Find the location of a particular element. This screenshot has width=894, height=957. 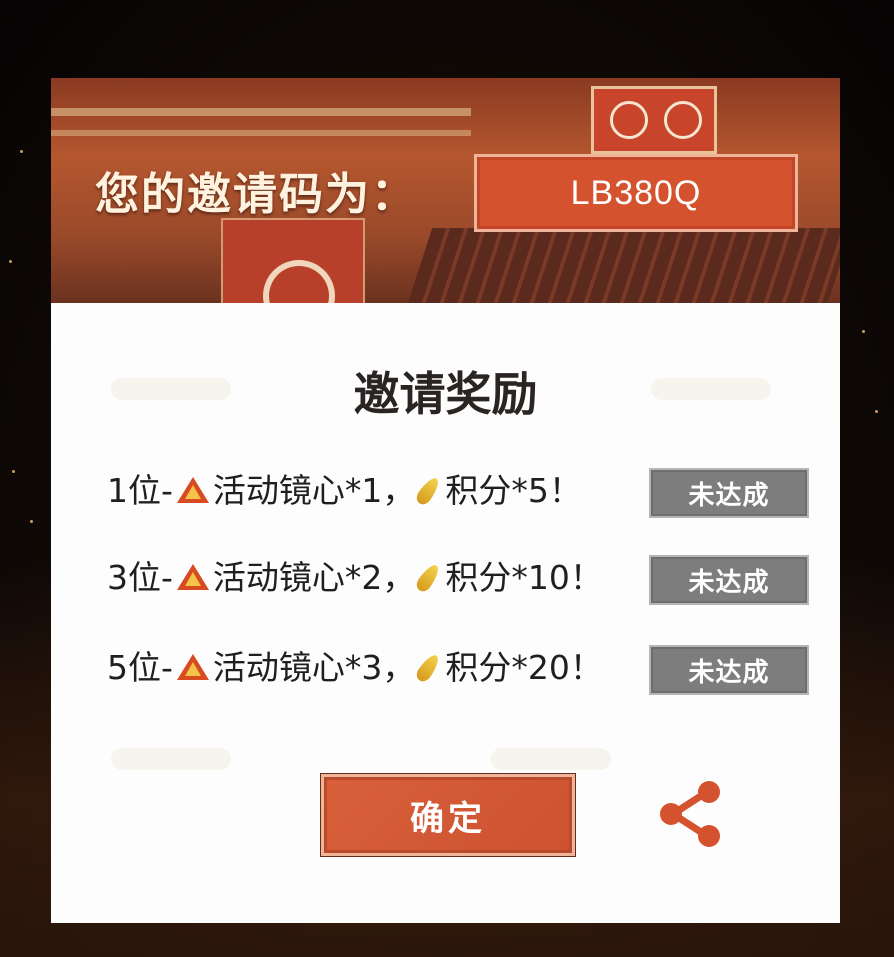

roof-decoration is located at coordinates (623, 265).